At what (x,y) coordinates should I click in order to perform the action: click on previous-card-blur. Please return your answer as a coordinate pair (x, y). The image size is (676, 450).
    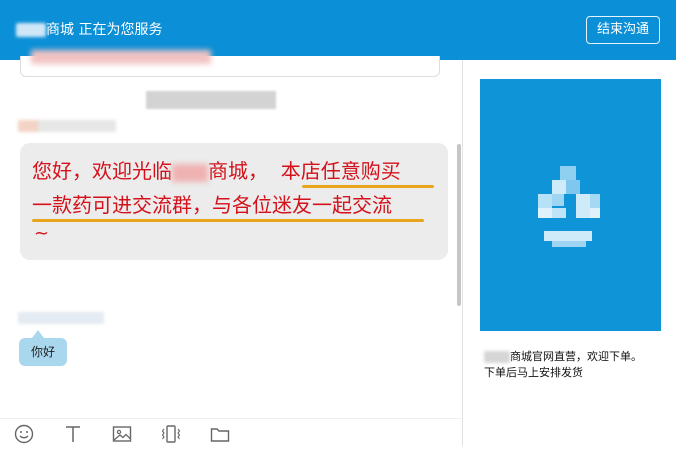
    Looking at the image, I should click on (121, 57).